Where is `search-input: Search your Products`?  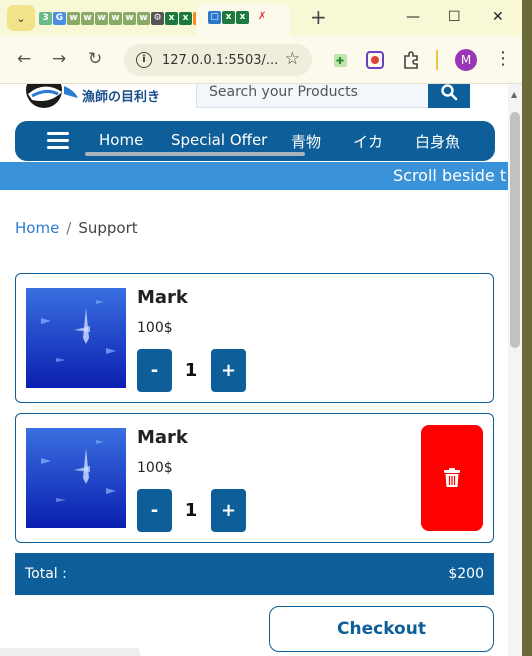
search-input: Search your Products is located at coordinates (313, 96).